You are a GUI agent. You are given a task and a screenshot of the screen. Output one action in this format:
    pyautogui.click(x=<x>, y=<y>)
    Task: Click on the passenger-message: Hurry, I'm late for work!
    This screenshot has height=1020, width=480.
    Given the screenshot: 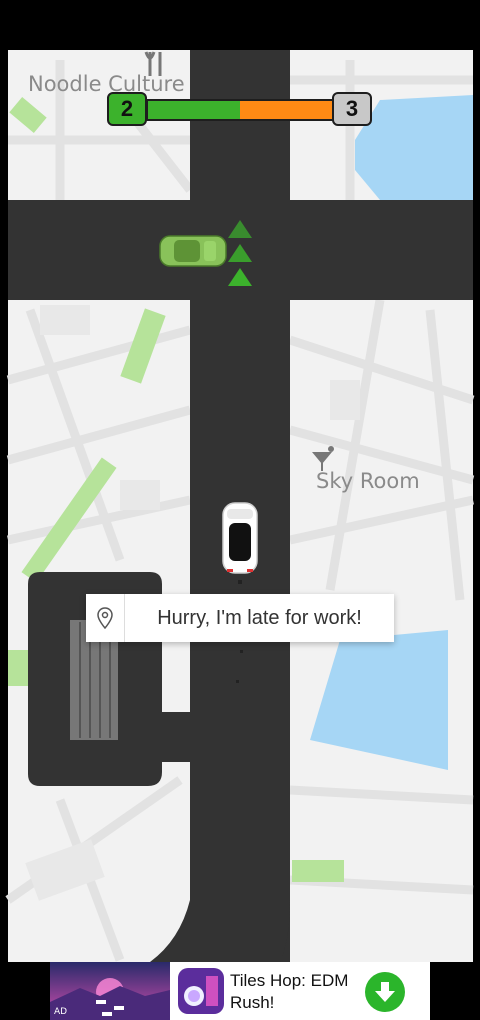 What is the action you would take?
    pyautogui.click(x=240, y=618)
    